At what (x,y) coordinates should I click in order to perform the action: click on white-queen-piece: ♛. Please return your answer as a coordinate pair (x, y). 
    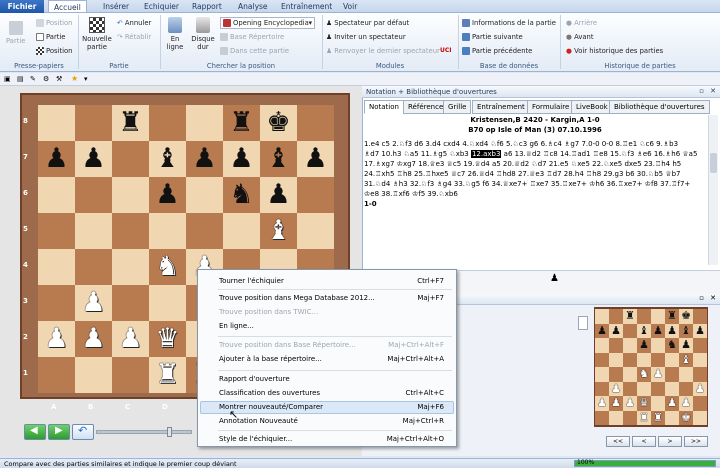
    Looking at the image, I should click on (167, 339).